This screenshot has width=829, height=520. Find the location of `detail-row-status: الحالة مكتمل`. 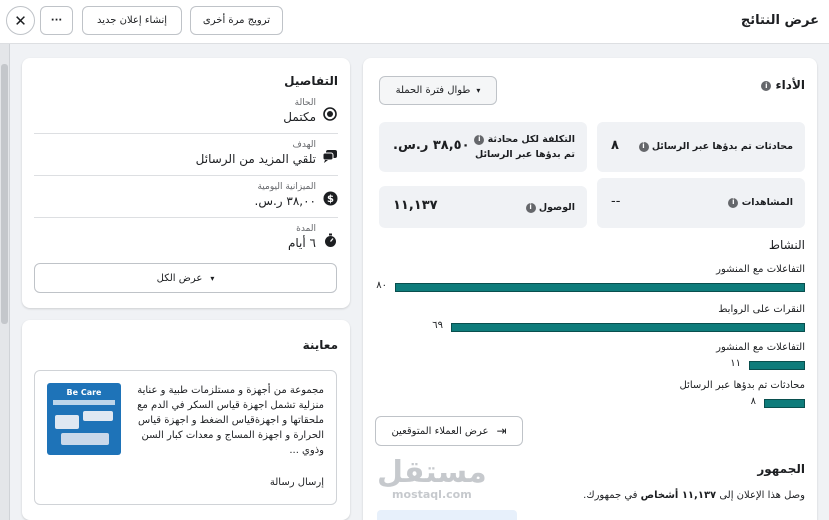

detail-row-status: الحالة مكتمل is located at coordinates (186, 116).